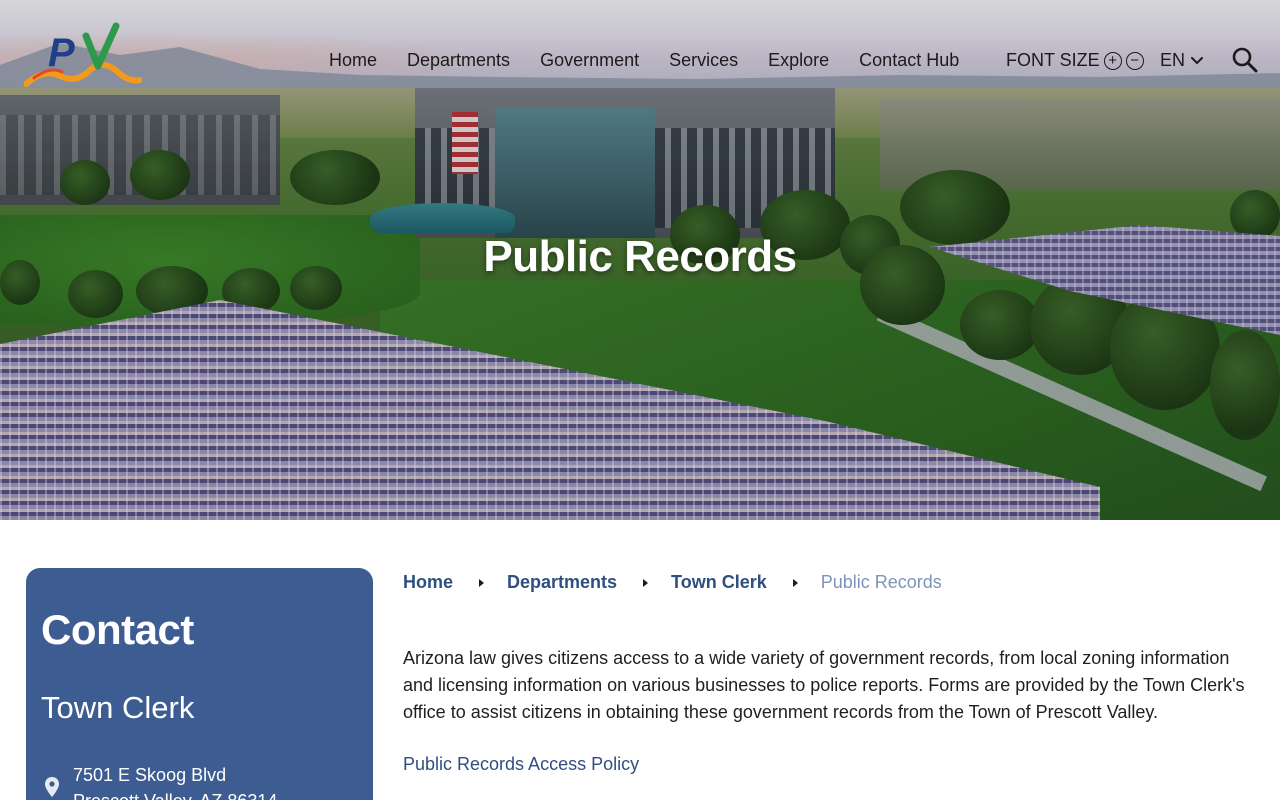 The image size is (1280, 800). I want to click on font-size-control: FONT SIZE + −, so click(1075, 60).